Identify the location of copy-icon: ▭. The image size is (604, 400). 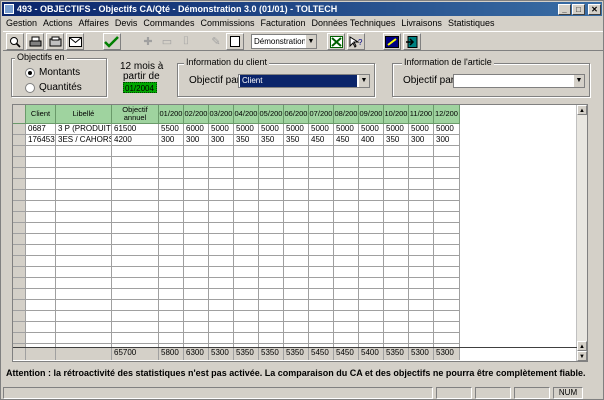
(167, 41).